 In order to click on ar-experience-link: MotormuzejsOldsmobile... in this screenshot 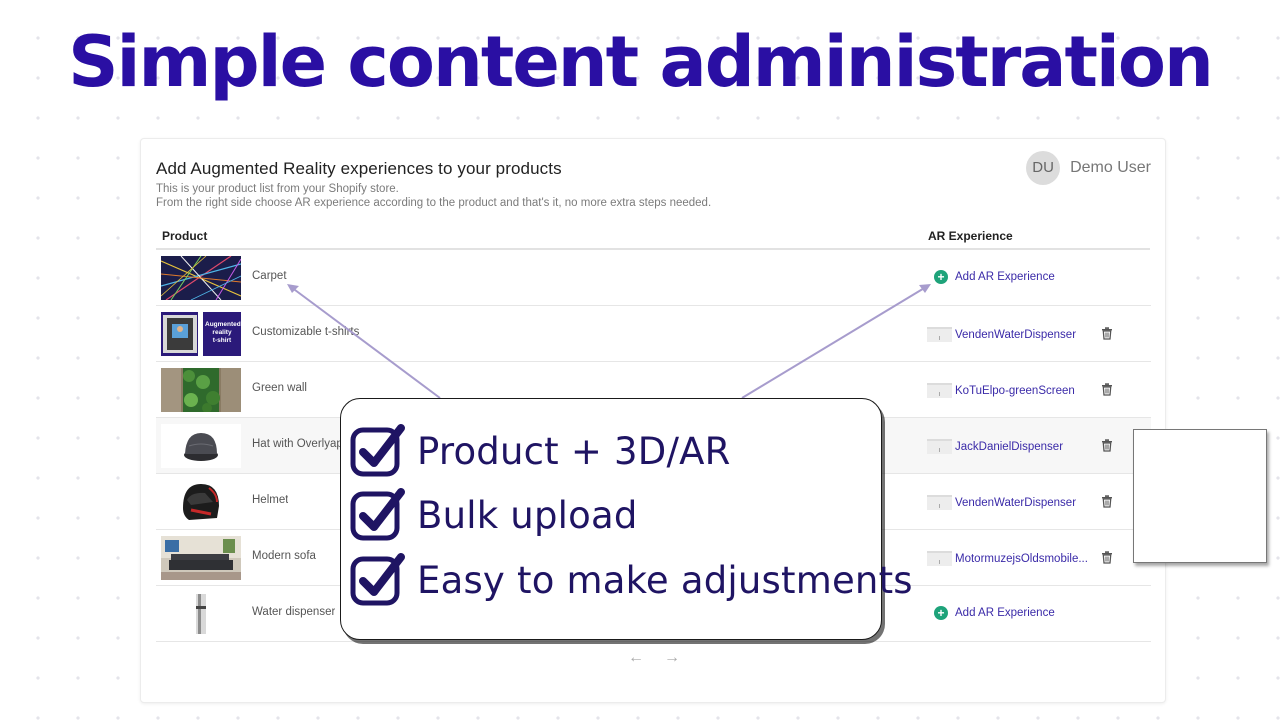, I will do `click(1007, 558)`.